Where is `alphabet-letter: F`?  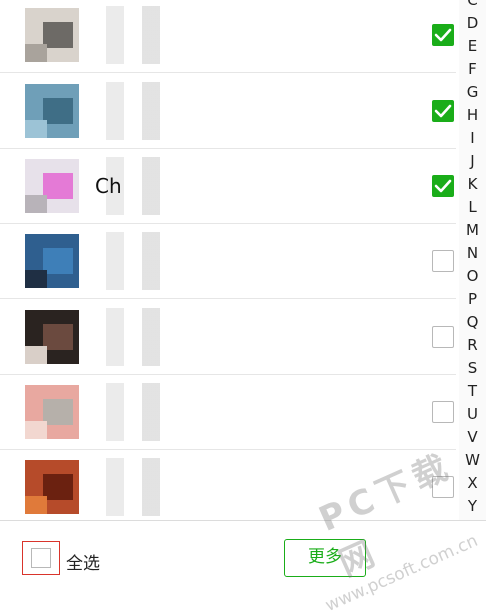 alphabet-letter: F is located at coordinates (472, 69).